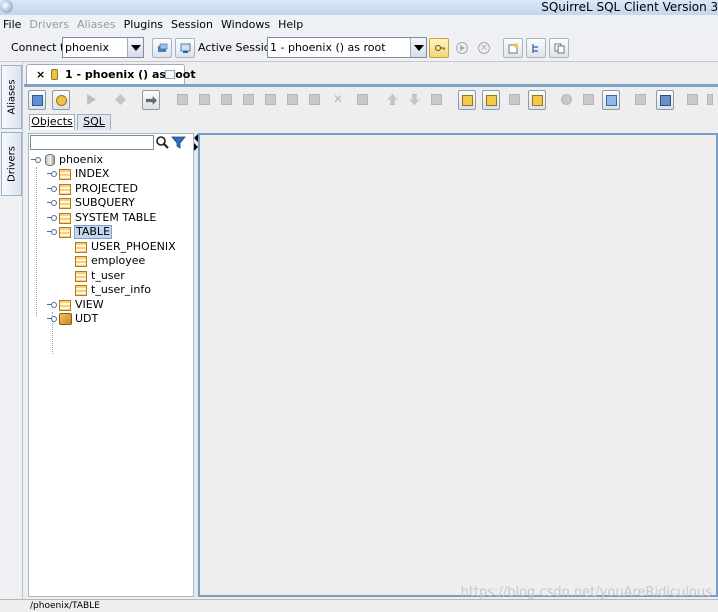 The image size is (718, 612). Describe the element at coordinates (92, 142) in the screenshot. I see `search-input` at that location.